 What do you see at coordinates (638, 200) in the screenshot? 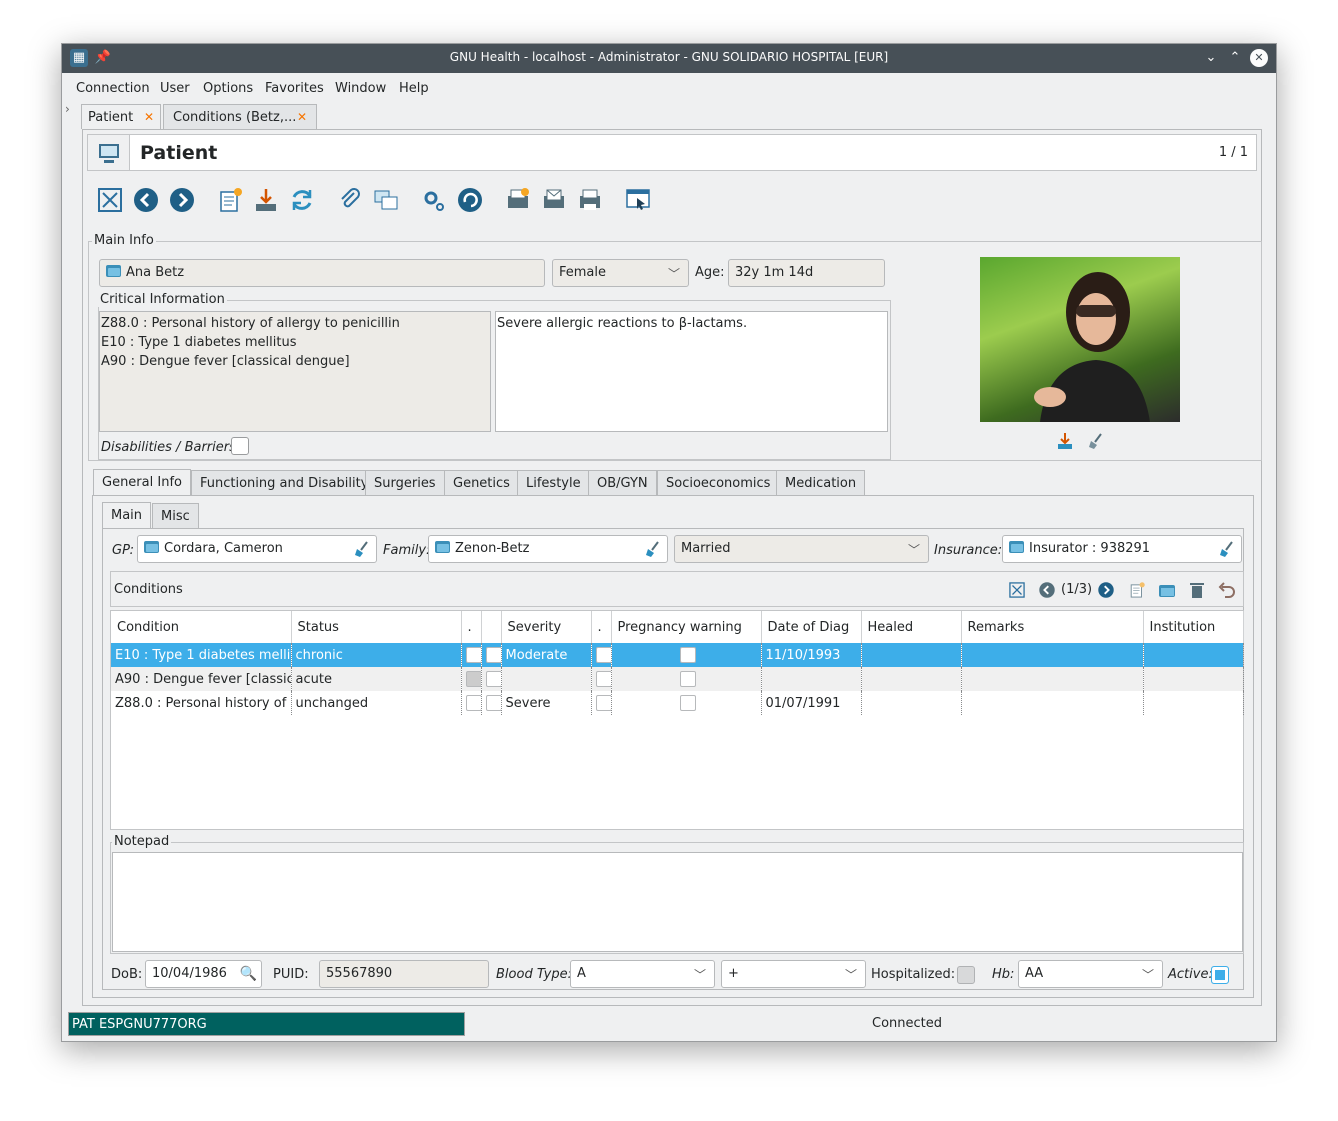
I see `switch-view-icon` at bounding box center [638, 200].